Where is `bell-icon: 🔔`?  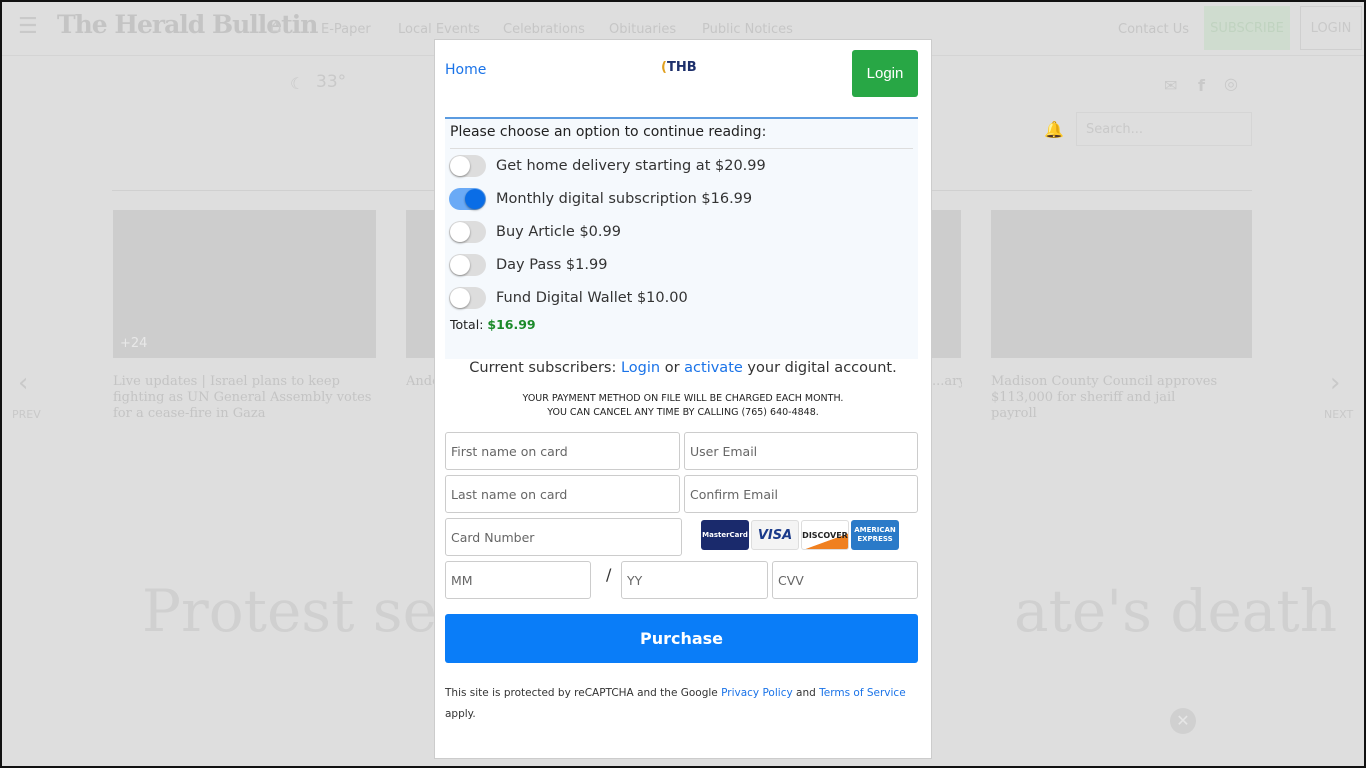
bell-icon: 🔔 is located at coordinates (1054, 129).